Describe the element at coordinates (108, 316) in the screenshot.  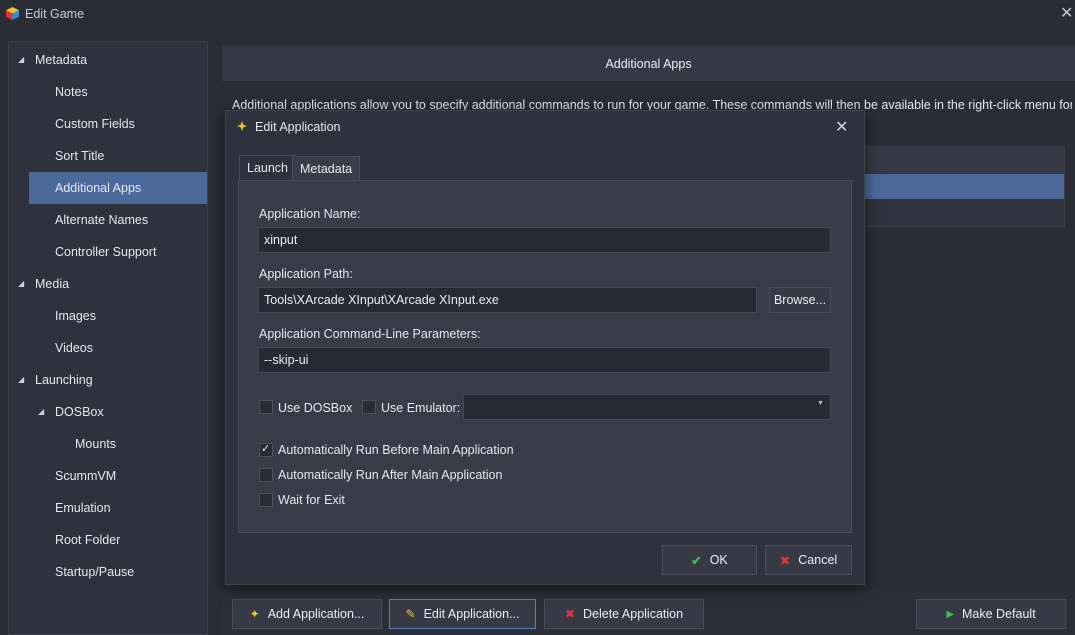
I see `sidebar-item-images: Images` at that location.